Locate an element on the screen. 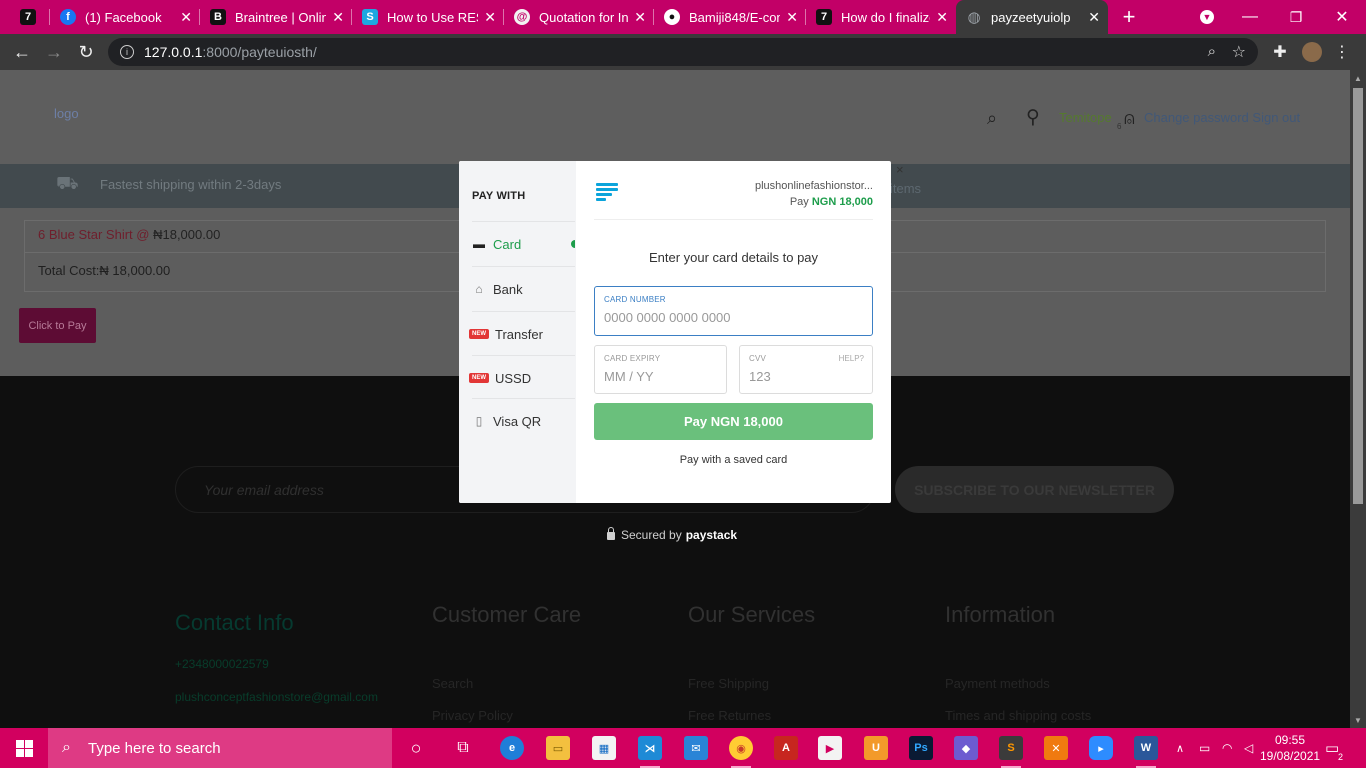  footer-link-free-returns: Free Returnes is located at coordinates (729, 715).